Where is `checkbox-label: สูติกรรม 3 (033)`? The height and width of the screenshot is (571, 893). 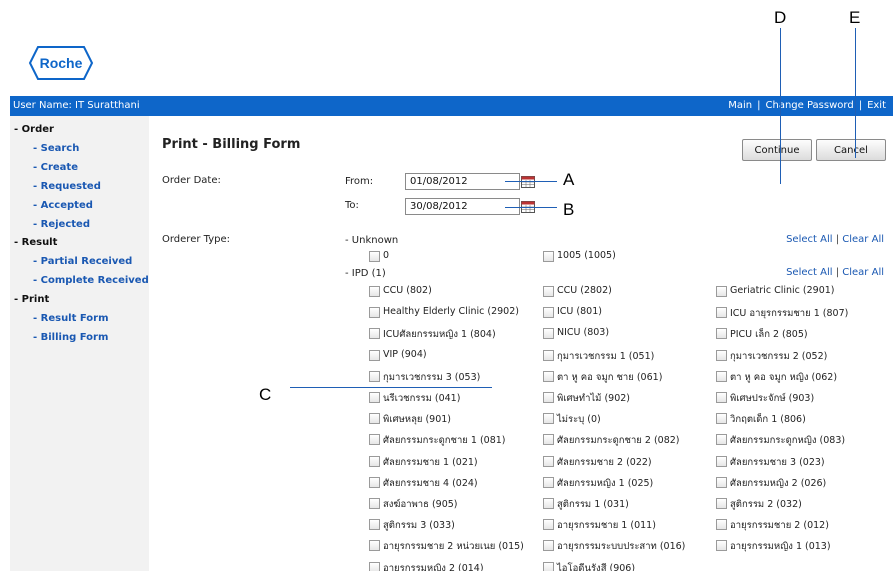
checkbox-label: สูติกรรม 3 (033) is located at coordinates (419, 525).